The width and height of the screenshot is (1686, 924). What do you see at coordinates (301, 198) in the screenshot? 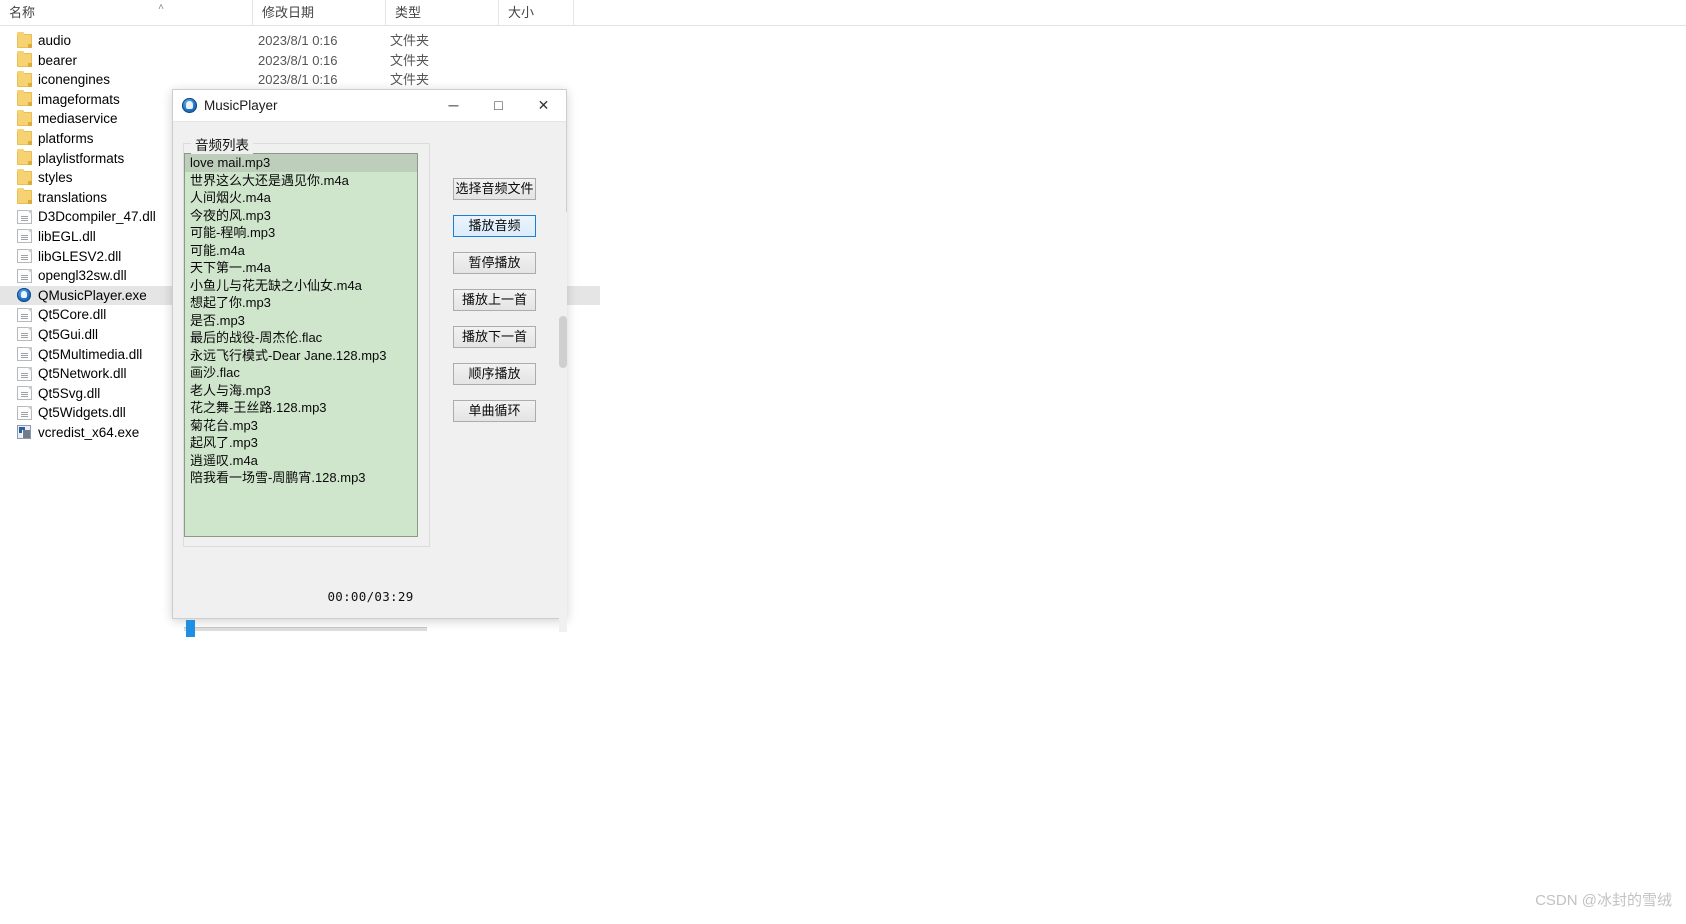
I see `playlist-item: 人间烟火.m4a` at bounding box center [301, 198].